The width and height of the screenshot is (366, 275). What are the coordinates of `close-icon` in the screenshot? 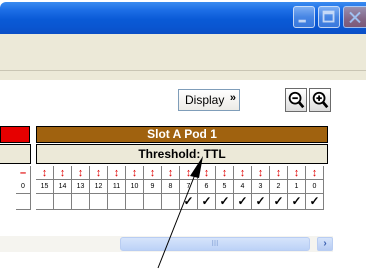 It's located at (355, 17).